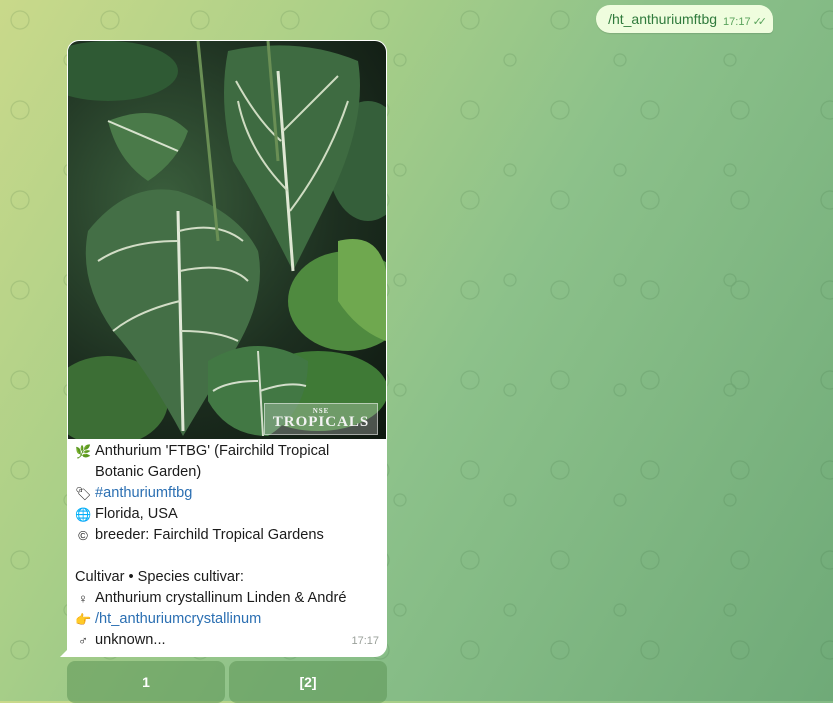  Describe the element at coordinates (83, 493) in the screenshot. I see `tag-icon: 🏷` at that location.